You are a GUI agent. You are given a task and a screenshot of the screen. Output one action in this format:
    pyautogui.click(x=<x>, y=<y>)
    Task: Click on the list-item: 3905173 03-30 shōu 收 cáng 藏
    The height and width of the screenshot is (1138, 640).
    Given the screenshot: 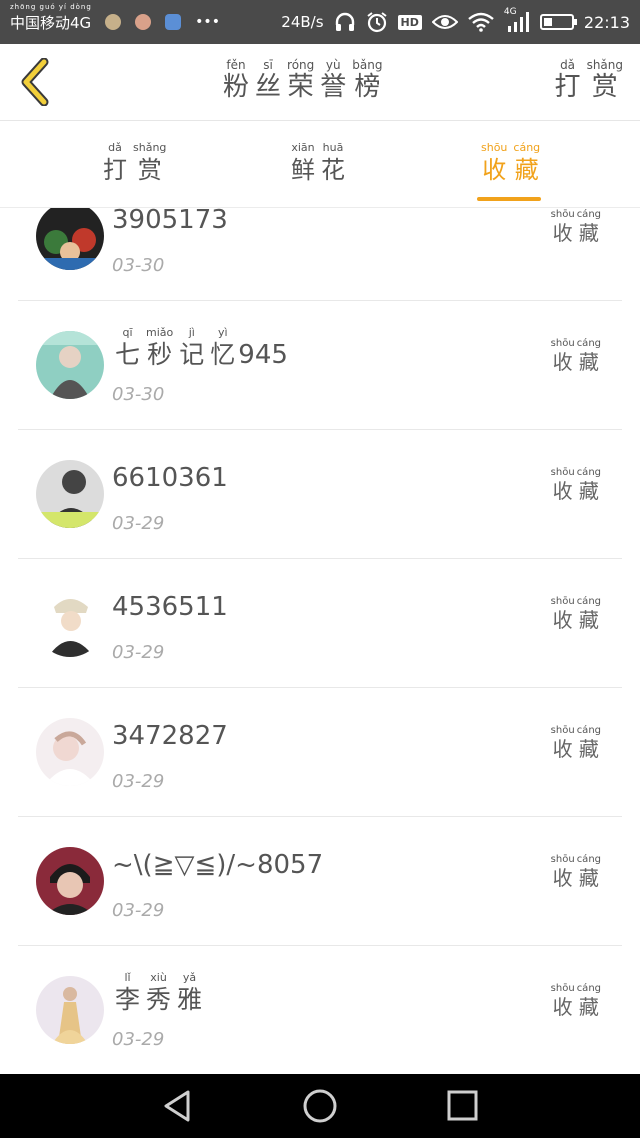 What is the action you would take?
    pyautogui.click(x=320, y=254)
    